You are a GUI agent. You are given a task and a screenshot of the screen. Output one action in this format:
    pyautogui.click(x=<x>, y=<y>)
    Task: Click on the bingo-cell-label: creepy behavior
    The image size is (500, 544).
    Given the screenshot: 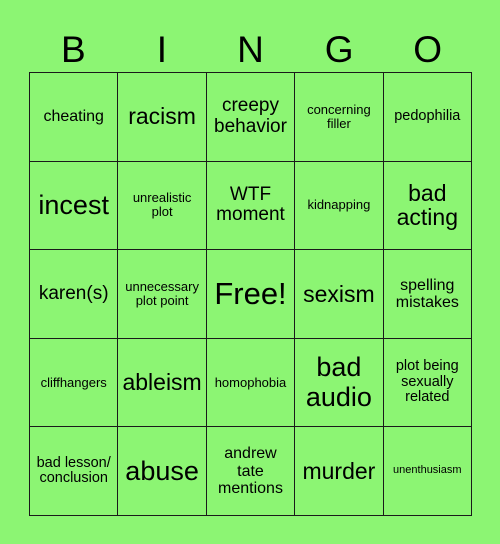 What is the action you would take?
    pyautogui.click(x=250, y=116)
    